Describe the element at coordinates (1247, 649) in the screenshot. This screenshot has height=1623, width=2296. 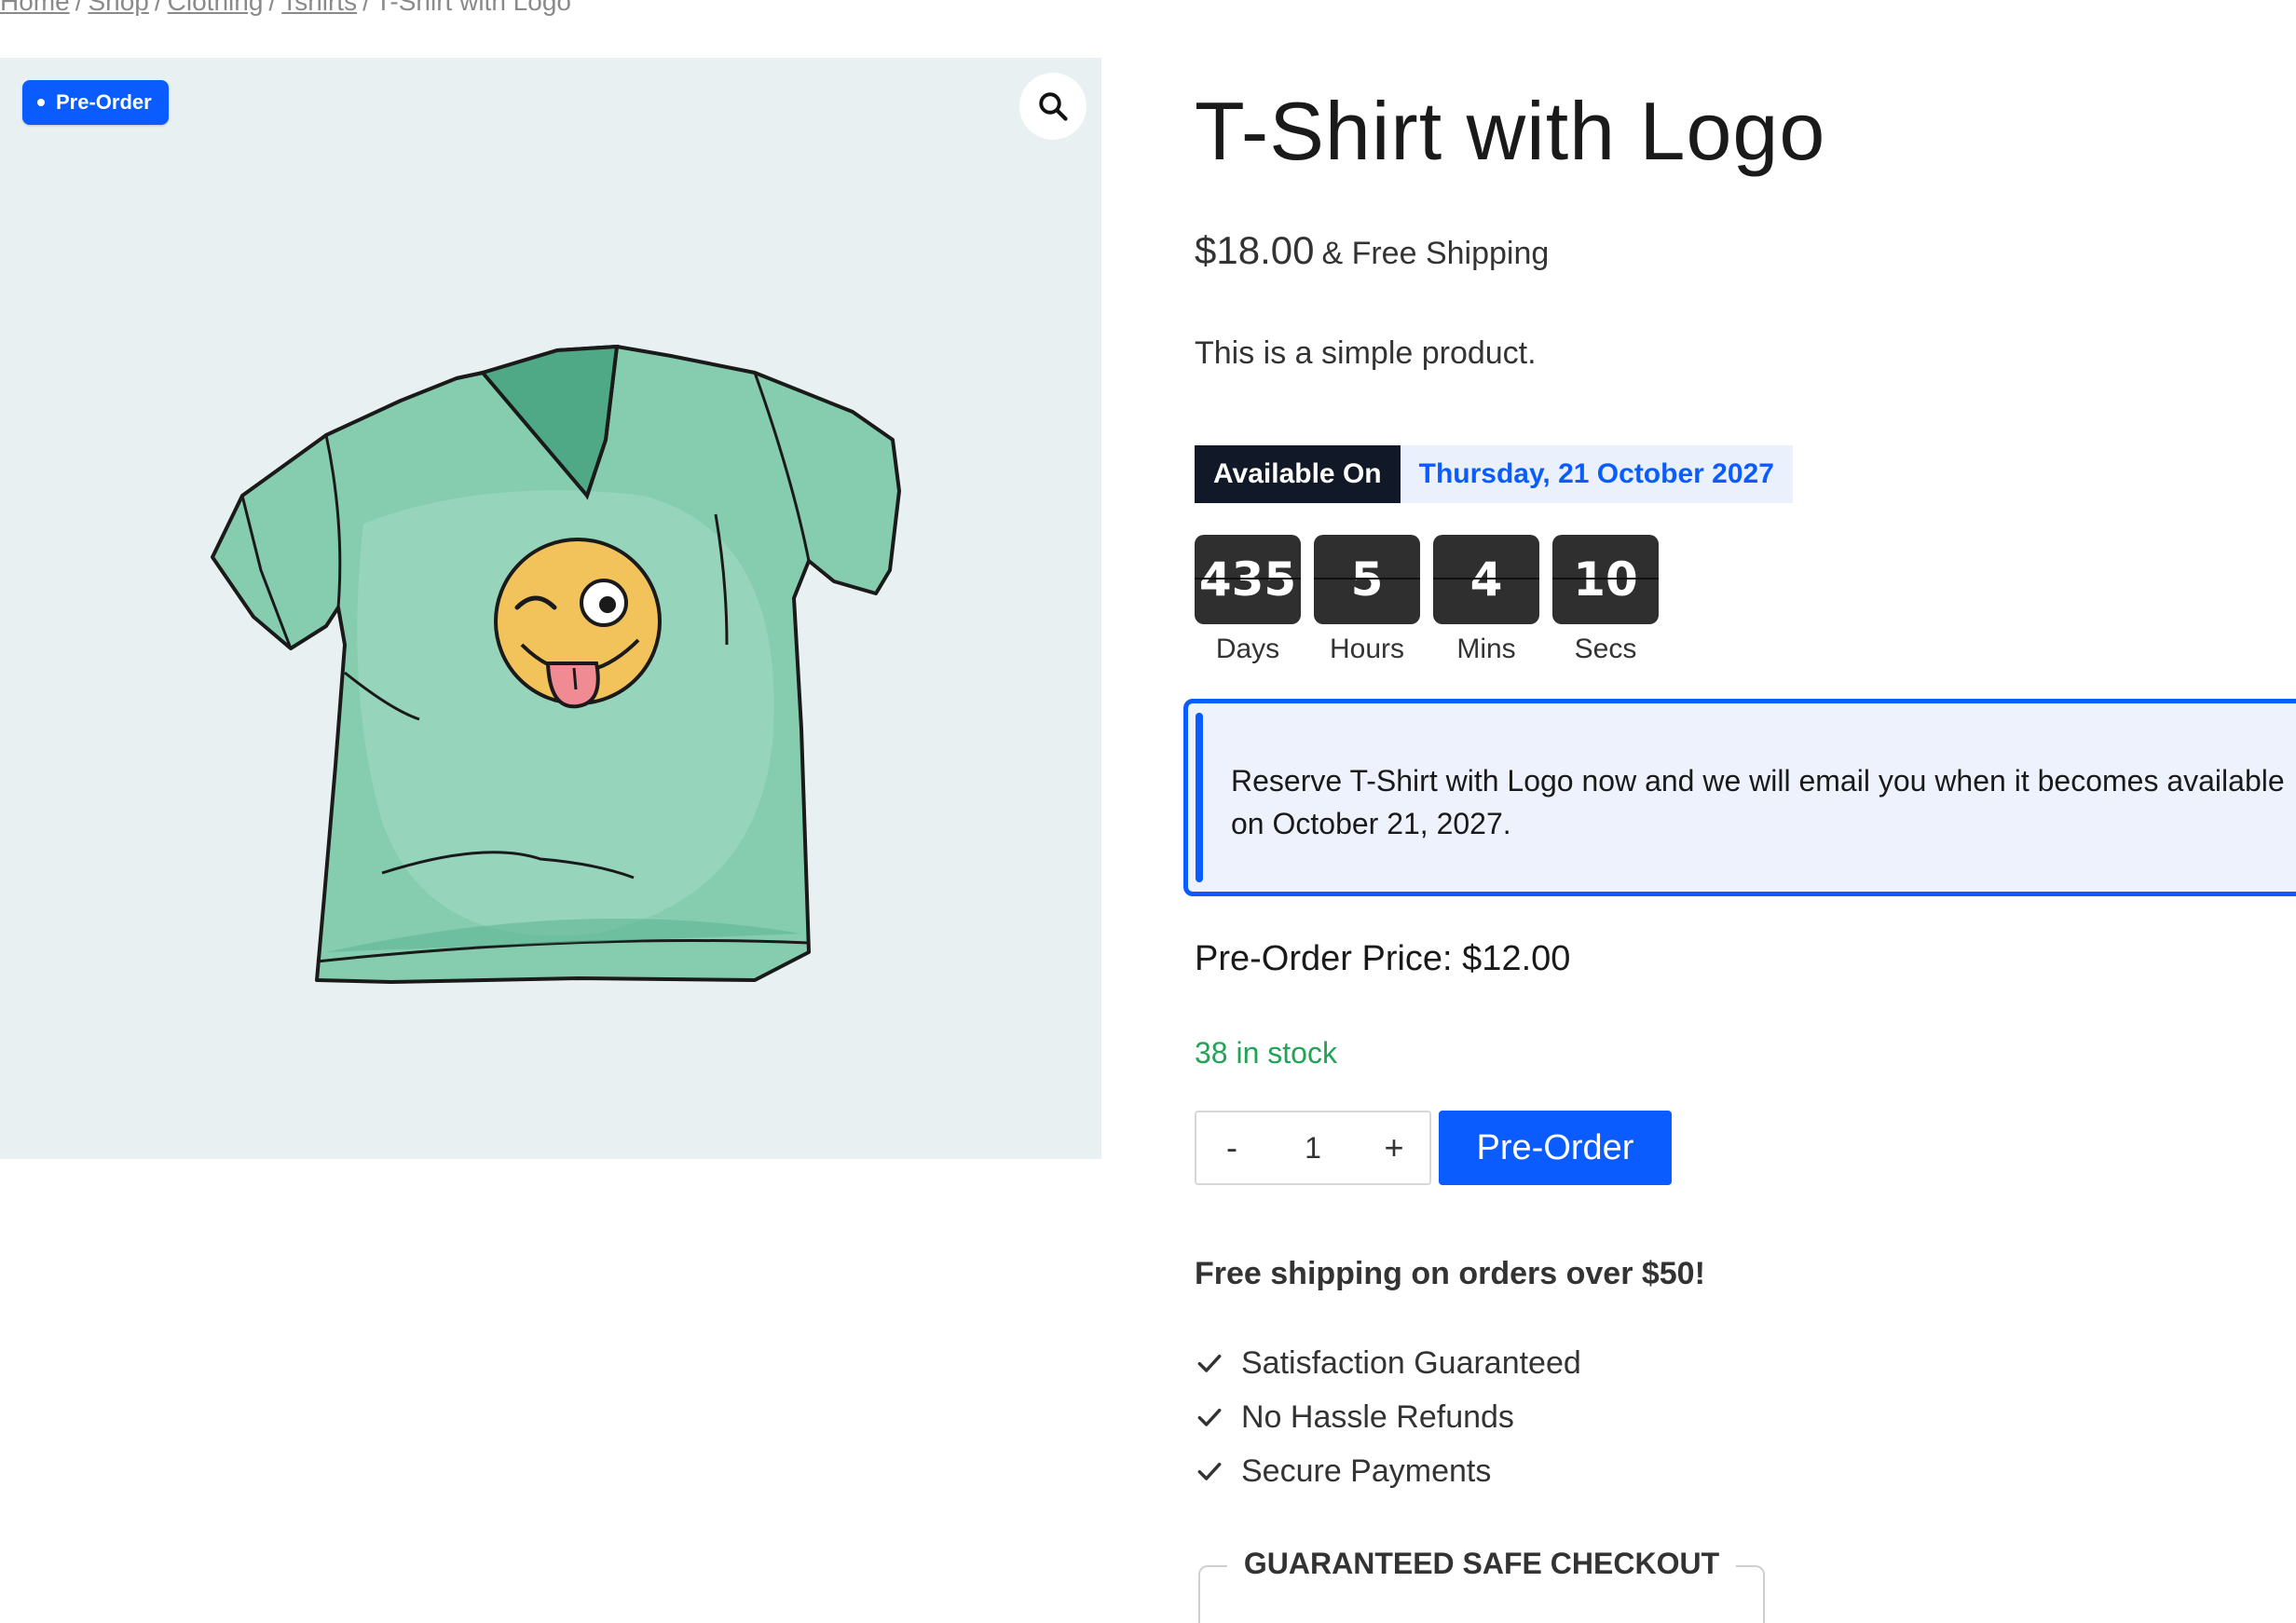
I see `countdown-label: Days` at that location.